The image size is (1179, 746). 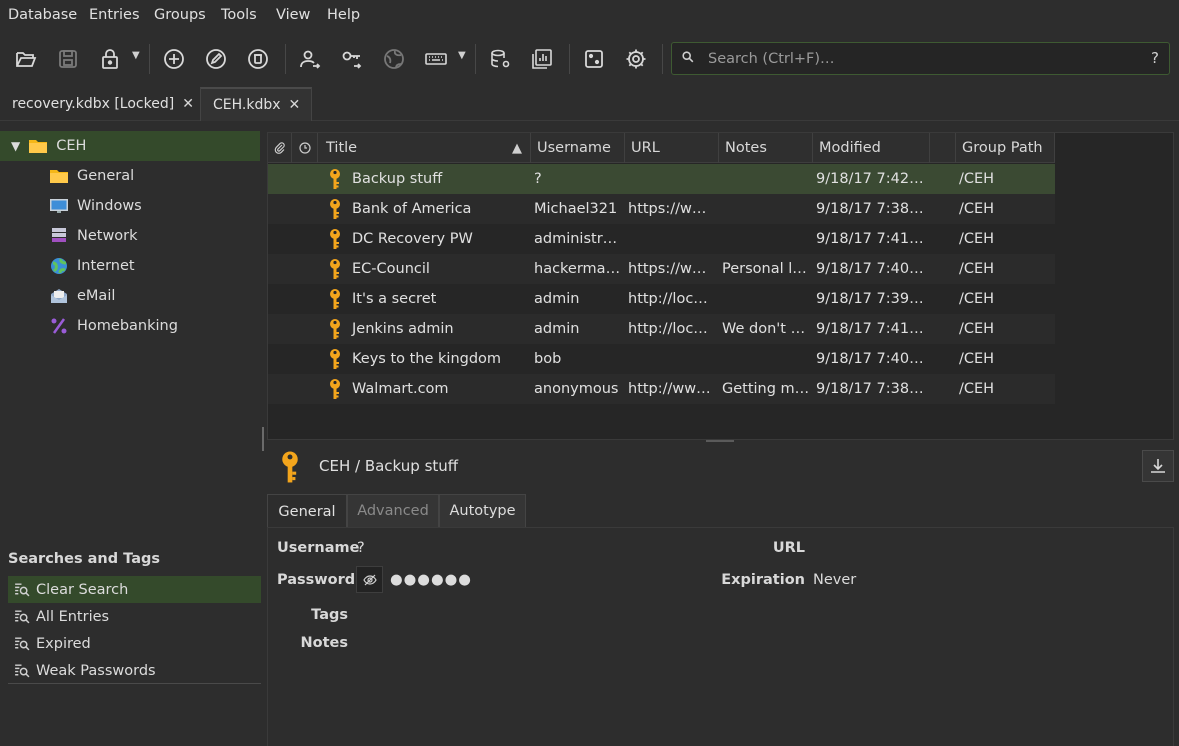 I want to click on search-expired: Expired, so click(x=134, y=643).